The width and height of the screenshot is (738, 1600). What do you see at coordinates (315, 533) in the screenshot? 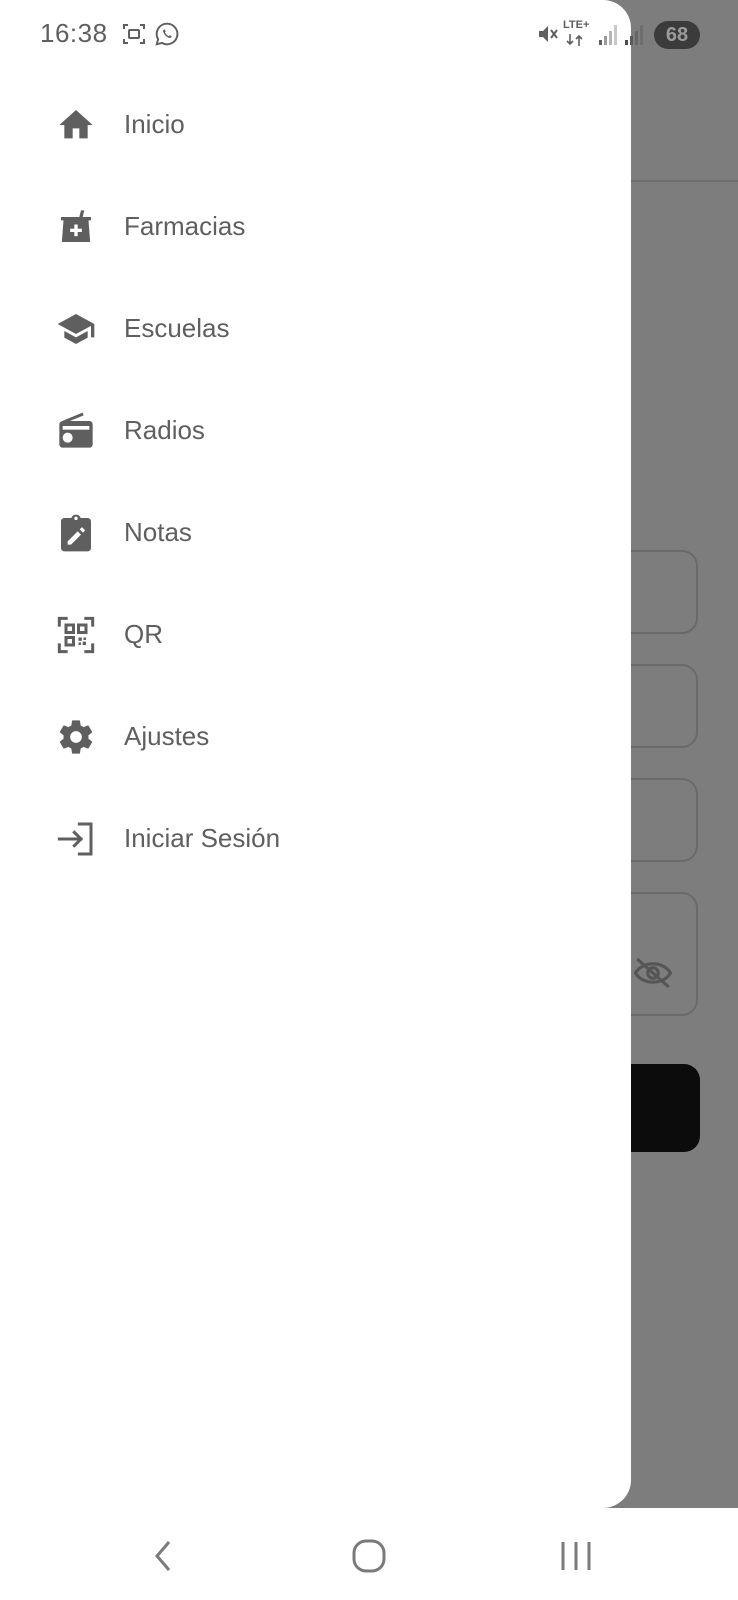
I see `drawer-item-notas: Notas` at bounding box center [315, 533].